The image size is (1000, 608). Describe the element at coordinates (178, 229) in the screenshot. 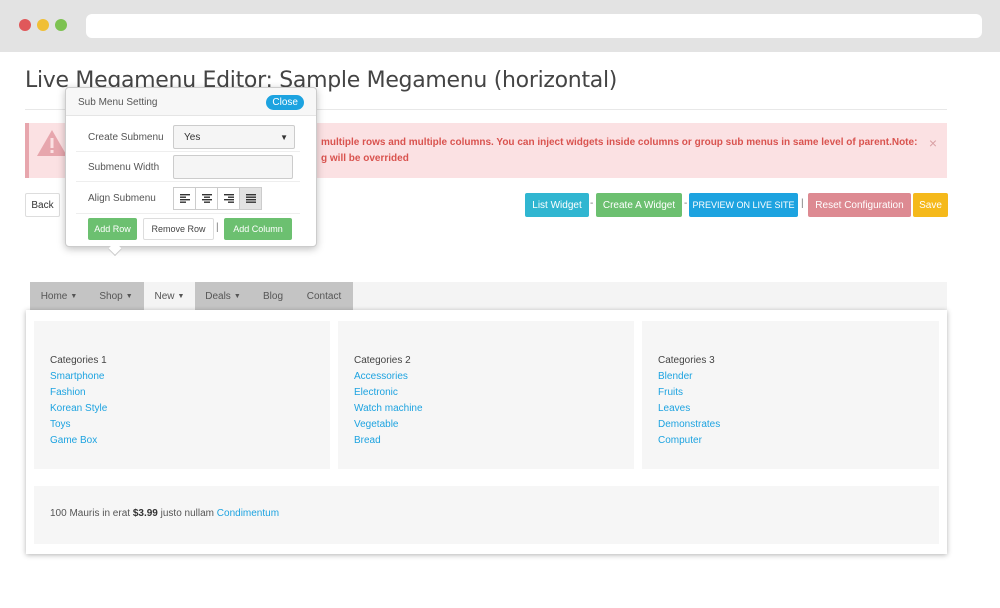

I see `remove-row-button: Remove Row` at that location.